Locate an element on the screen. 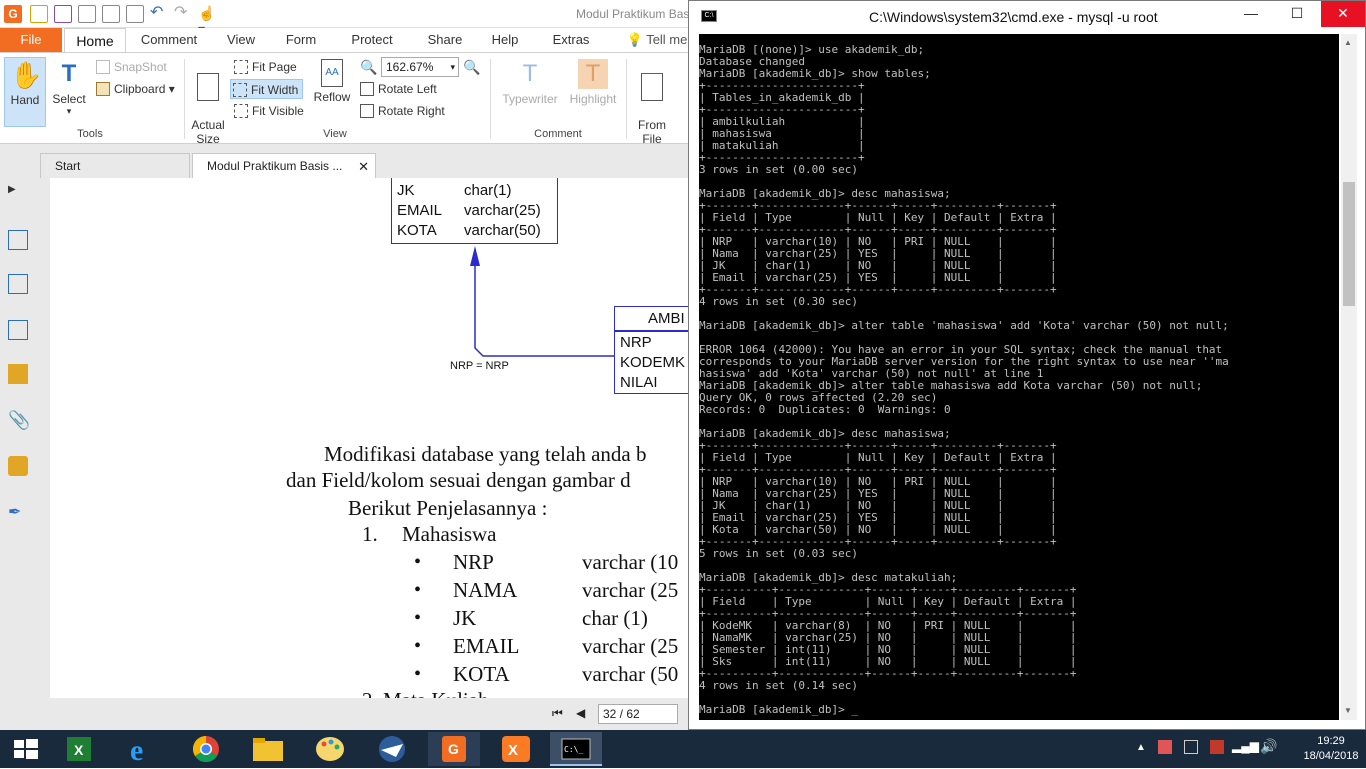 This screenshot has width=1366, height=769. typewriter-button: T Typewriter is located at coordinates (530, 92).